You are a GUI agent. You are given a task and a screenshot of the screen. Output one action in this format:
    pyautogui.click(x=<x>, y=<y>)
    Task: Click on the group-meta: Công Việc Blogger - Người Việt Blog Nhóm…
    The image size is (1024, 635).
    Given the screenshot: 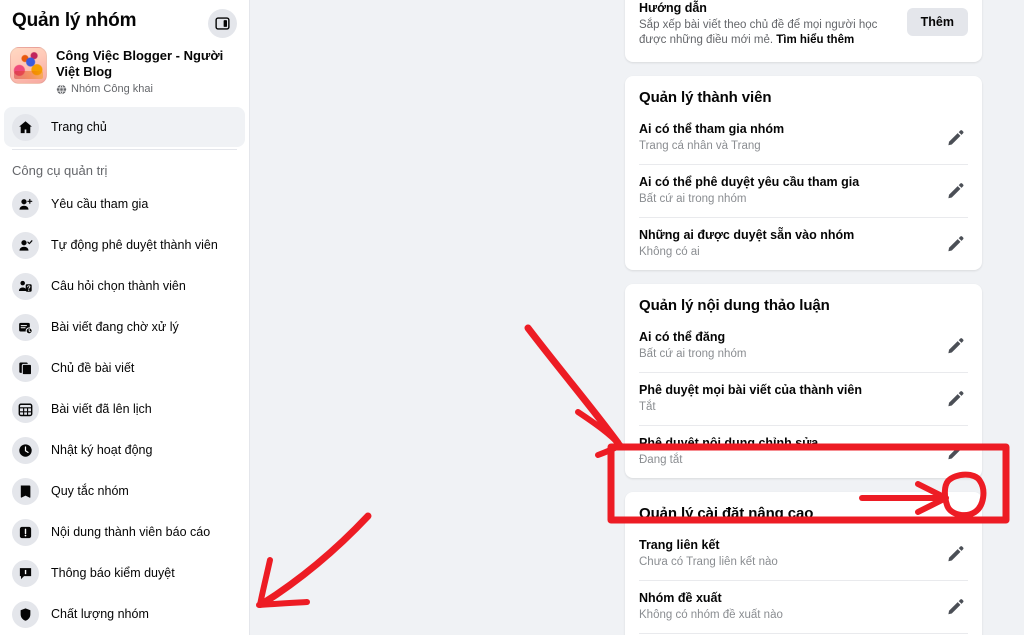 What is the action you would take?
    pyautogui.click(x=146, y=71)
    